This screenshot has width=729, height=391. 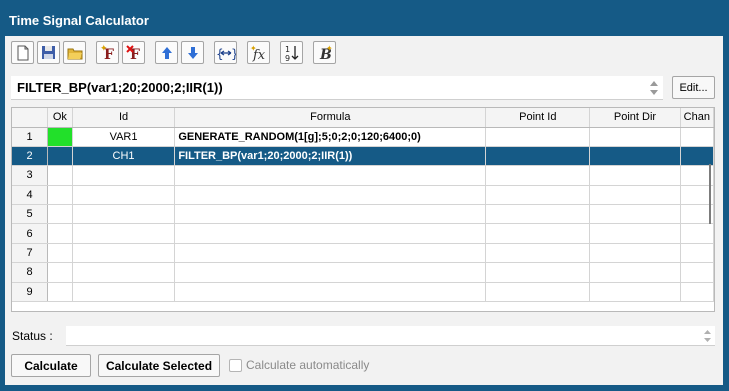 I want to click on column-header-point-dir: Point Dir, so click(x=635, y=118).